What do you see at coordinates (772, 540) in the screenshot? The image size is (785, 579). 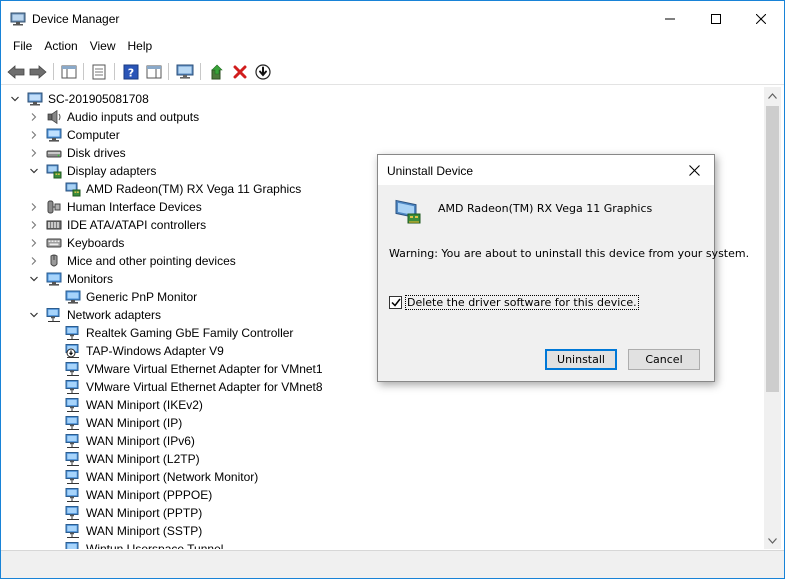 I see `scroll-down-button` at bounding box center [772, 540].